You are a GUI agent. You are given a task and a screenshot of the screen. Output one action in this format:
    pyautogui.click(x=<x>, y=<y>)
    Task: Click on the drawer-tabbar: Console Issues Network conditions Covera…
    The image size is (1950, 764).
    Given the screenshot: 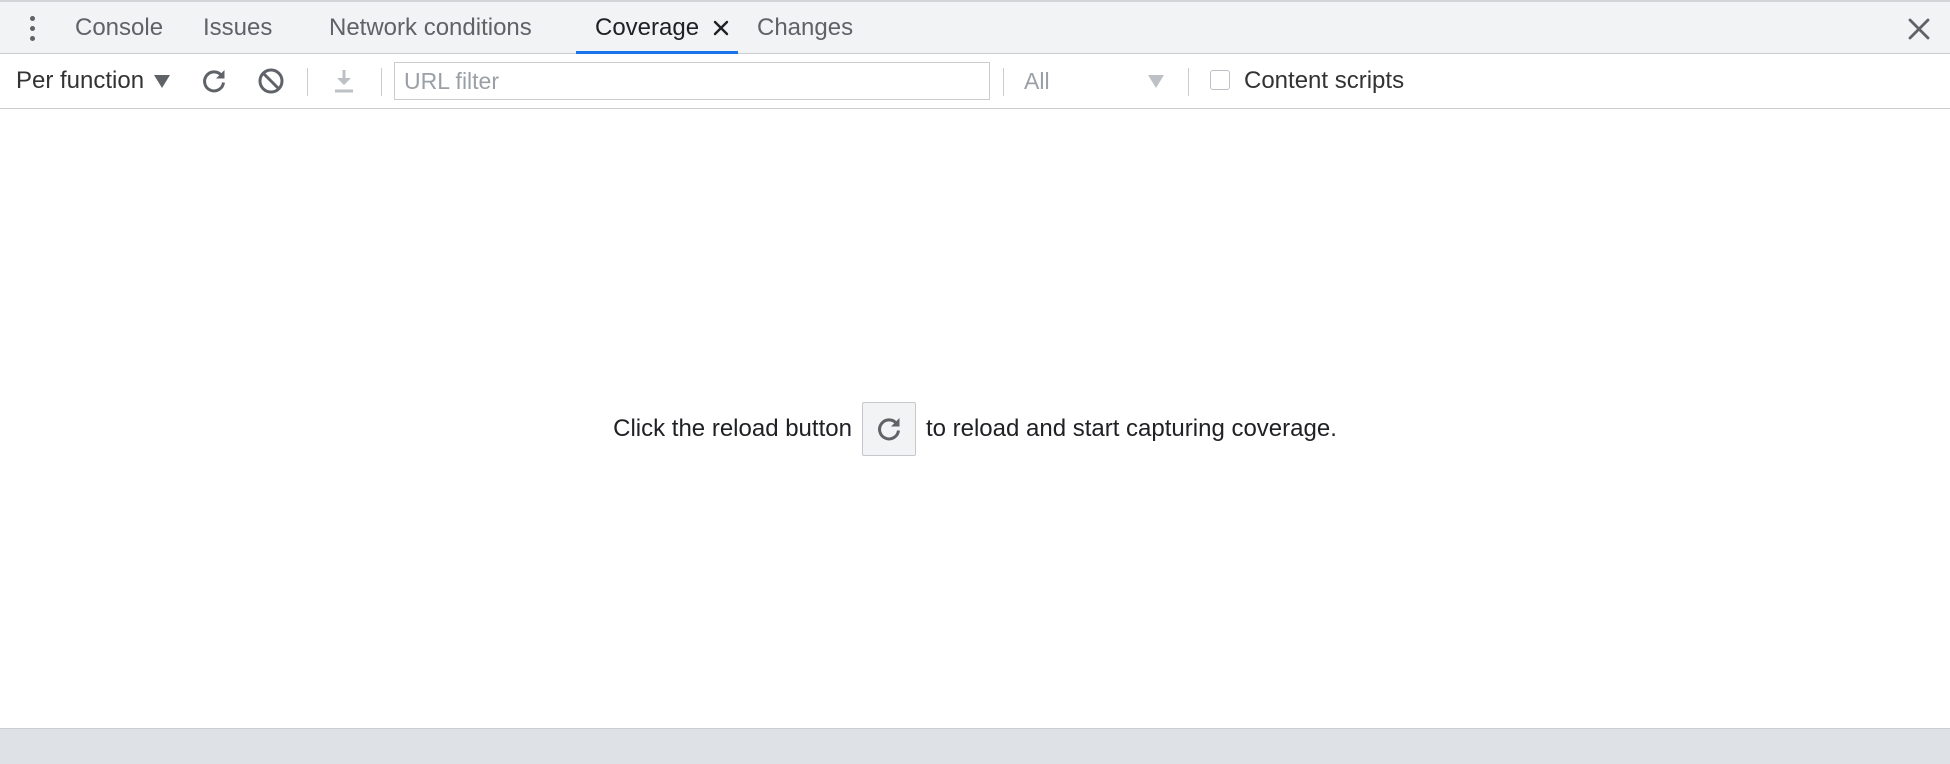 What is the action you would take?
    pyautogui.click(x=975, y=27)
    